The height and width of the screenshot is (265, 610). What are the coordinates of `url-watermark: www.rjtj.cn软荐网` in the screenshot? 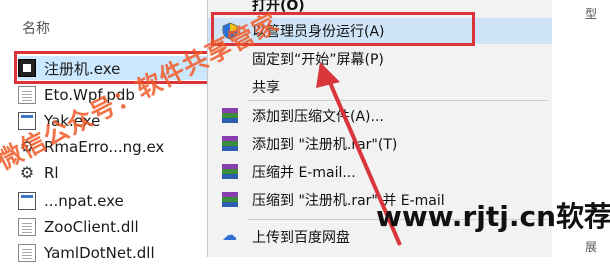 It's located at (493, 216).